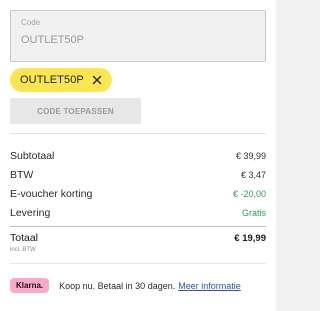 Image resolution: width=320 pixels, height=311 pixels. I want to click on subtotal-value: € 39,99, so click(250, 155).